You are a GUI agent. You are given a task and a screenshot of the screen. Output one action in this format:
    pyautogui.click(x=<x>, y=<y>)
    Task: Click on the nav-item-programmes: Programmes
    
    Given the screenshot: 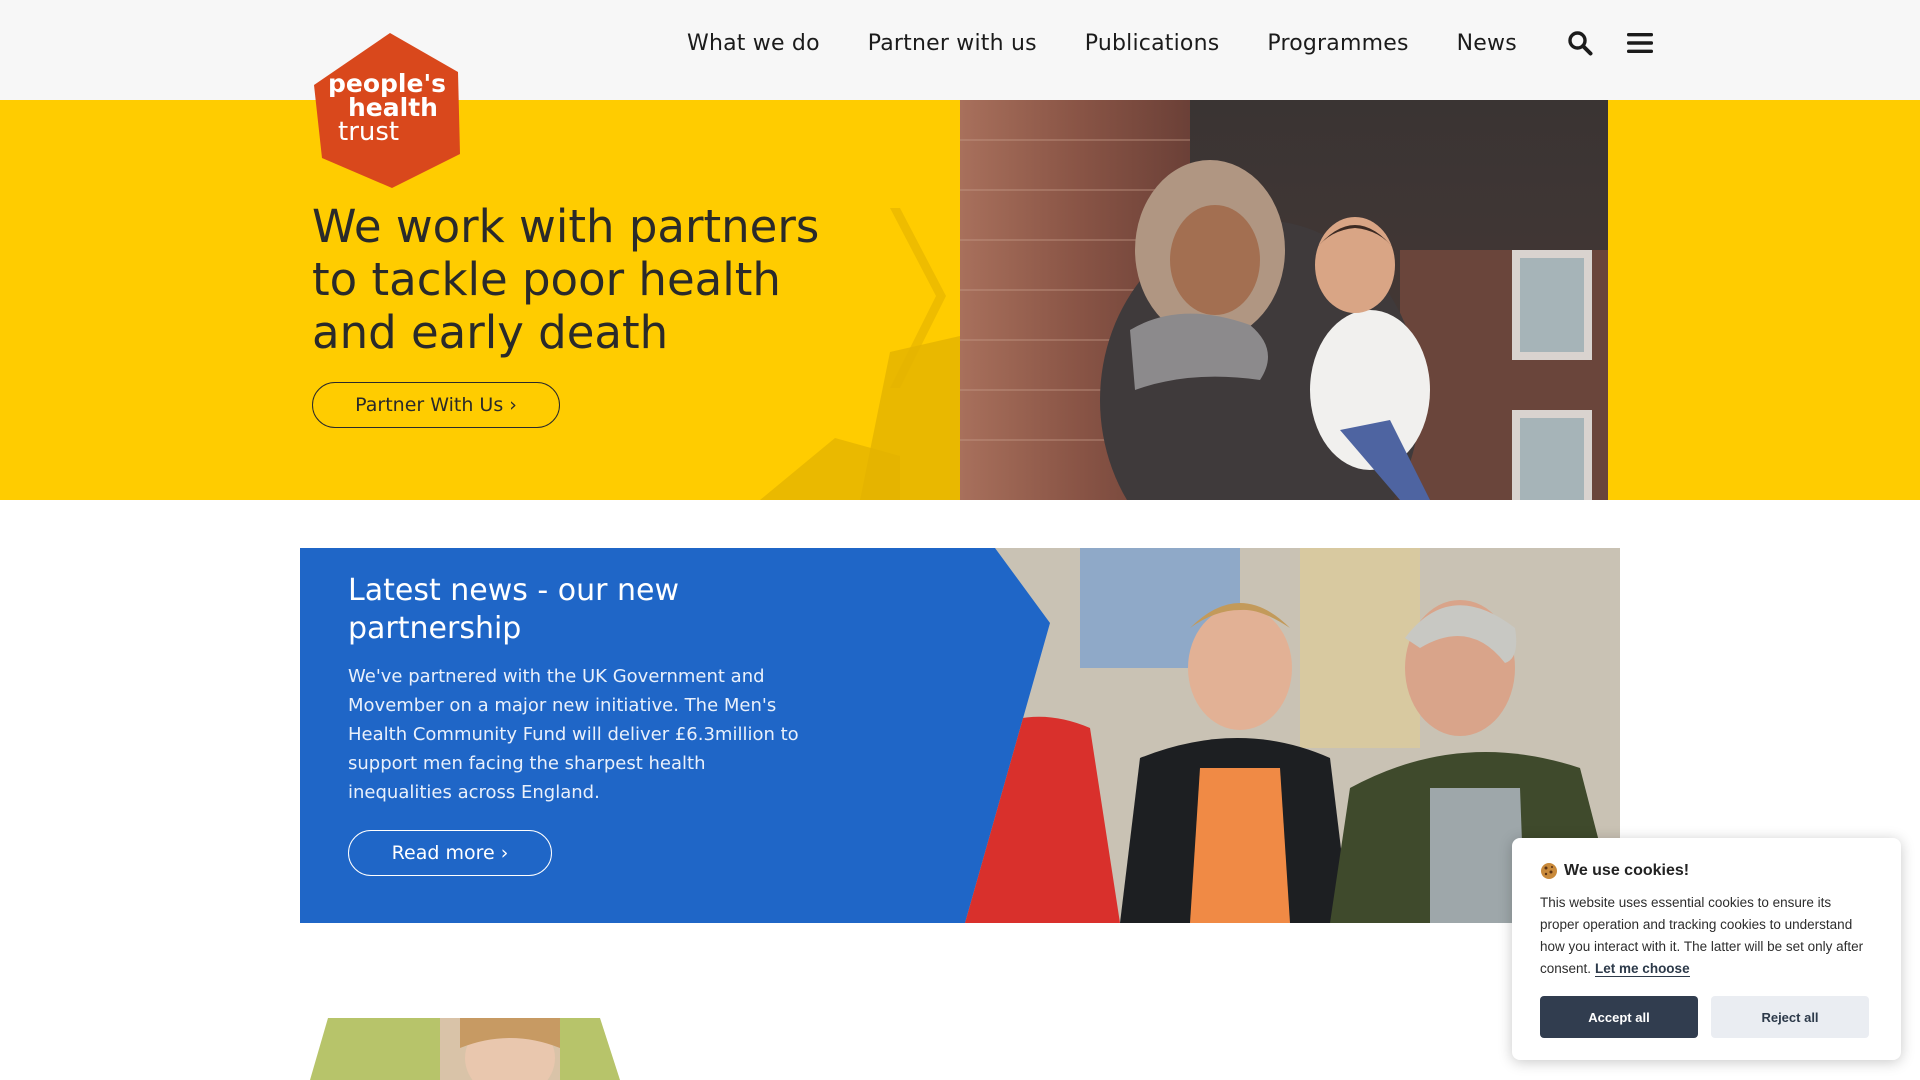 What is the action you would take?
    pyautogui.click(x=1337, y=43)
    